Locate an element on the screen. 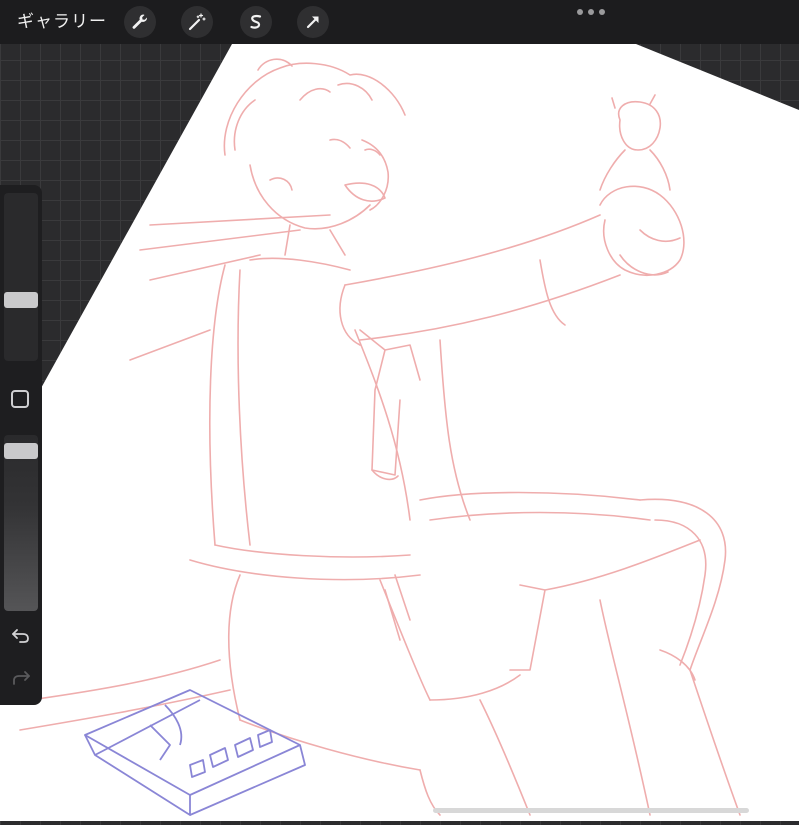 The height and width of the screenshot is (825, 799). transform-button is located at coordinates (313, 22).